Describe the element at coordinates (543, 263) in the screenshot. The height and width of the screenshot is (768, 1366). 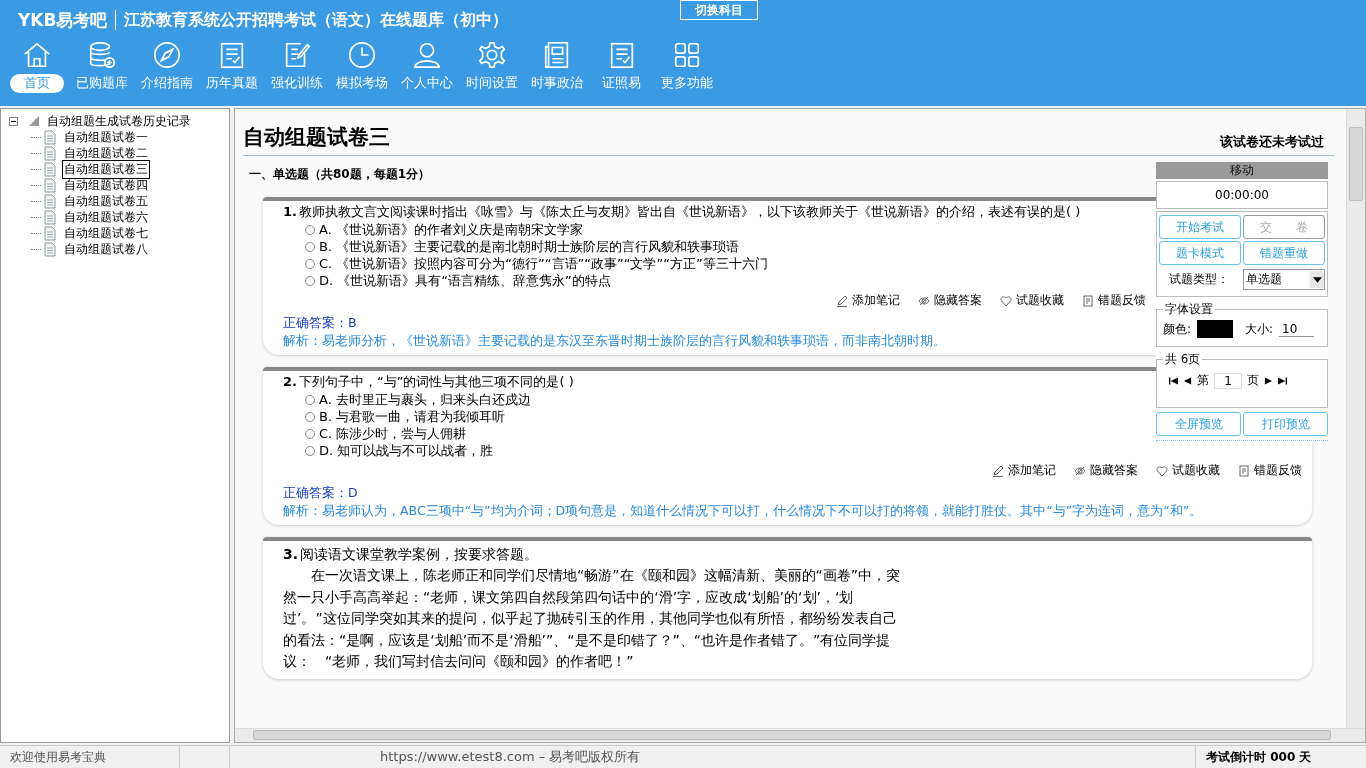
I see `option-text: C. 《世说新语》按照内容可分为“德行”“言语”“政事”“文学”“方正”等三十六门` at that location.